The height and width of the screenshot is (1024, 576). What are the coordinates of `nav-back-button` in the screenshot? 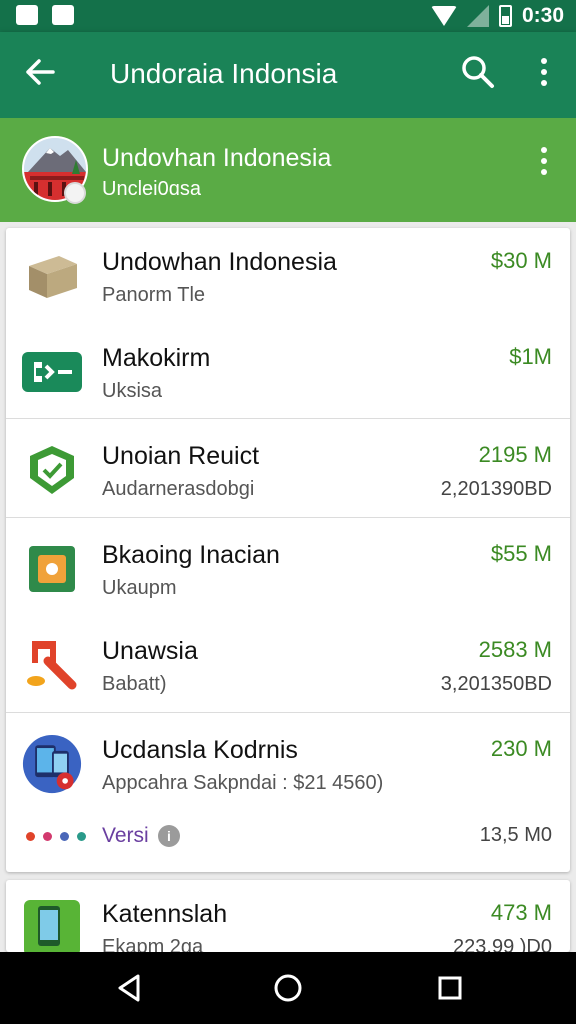 It's located at (130, 988).